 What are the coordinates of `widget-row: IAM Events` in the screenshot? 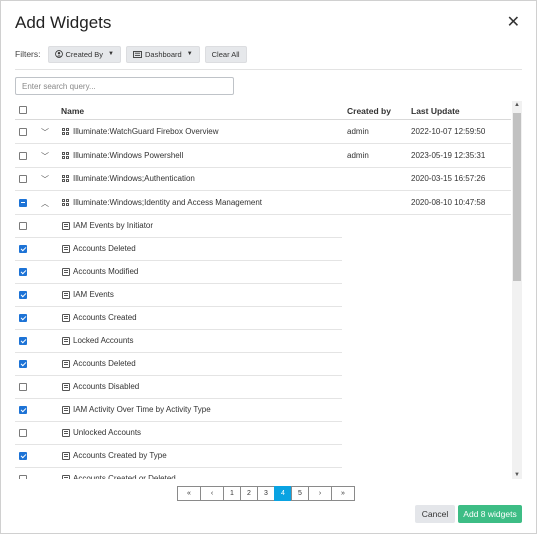 It's located at (178, 295).